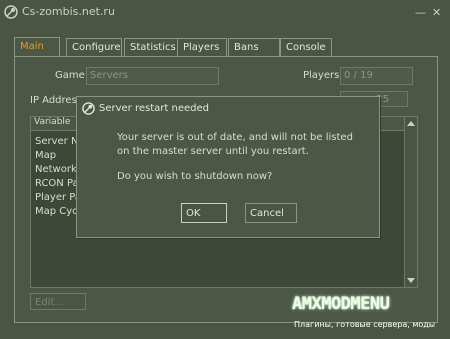  Describe the element at coordinates (365, 324) in the screenshot. I see `watermark-subtitle: Плагины, готовые сервера, моды` at that location.